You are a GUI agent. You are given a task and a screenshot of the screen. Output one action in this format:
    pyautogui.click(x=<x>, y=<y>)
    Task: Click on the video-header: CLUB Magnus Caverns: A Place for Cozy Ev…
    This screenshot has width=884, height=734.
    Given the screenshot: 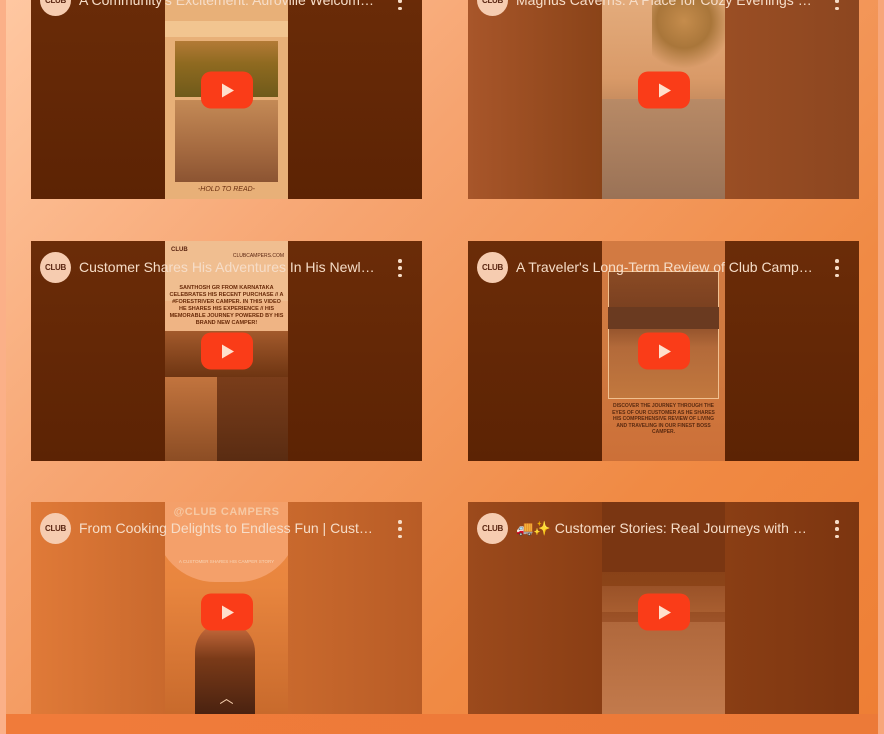 What is the action you would take?
    pyautogui.click(x=661, y=8)
    